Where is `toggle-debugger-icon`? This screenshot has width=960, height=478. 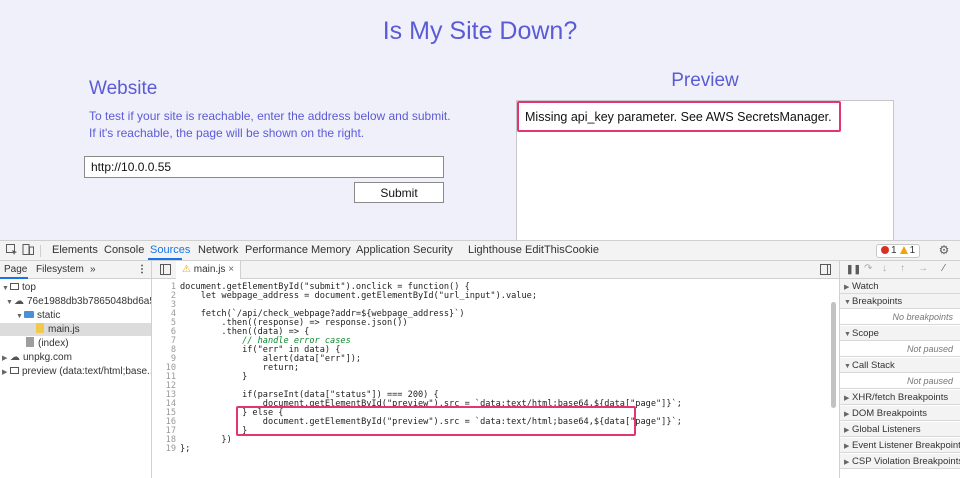 toggle-debugger-icon is located at coordinates (825, 271).